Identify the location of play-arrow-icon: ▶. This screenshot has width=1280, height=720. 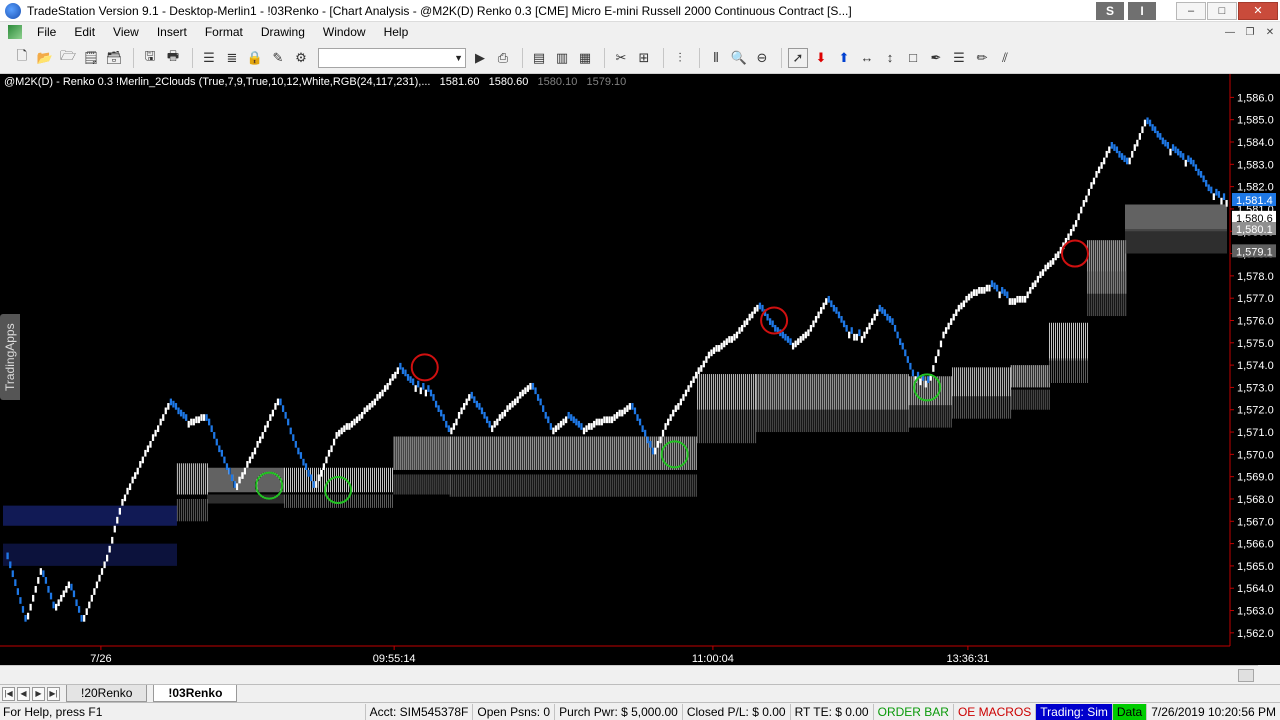
(480, 58).